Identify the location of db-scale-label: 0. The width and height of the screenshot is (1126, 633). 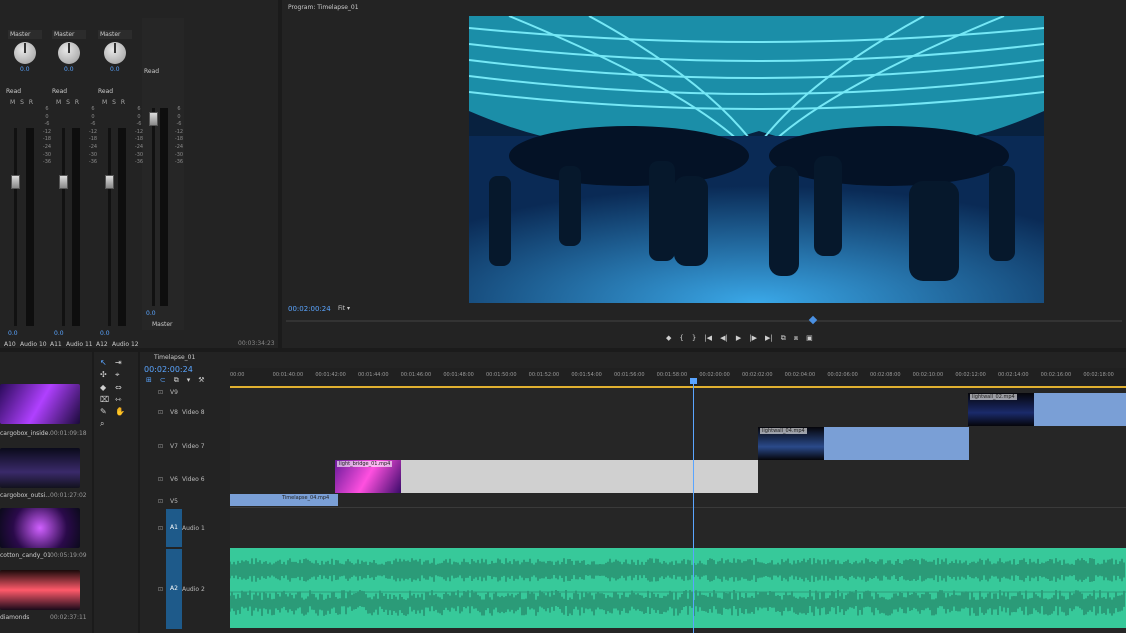
(93, 116).